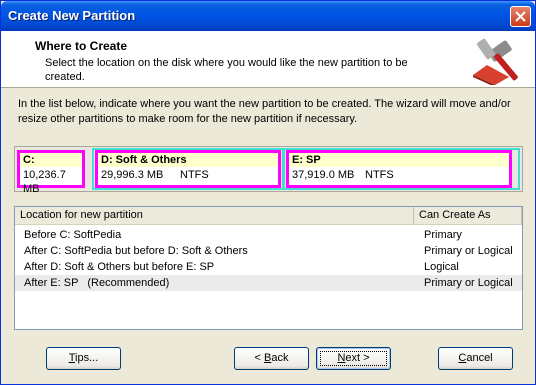 Image resolution: width=536 pixels, height=385 pixels. Describe the element at coordinates (399, 160) in the screenshot. I see `partition-label: E: SP` at that location.